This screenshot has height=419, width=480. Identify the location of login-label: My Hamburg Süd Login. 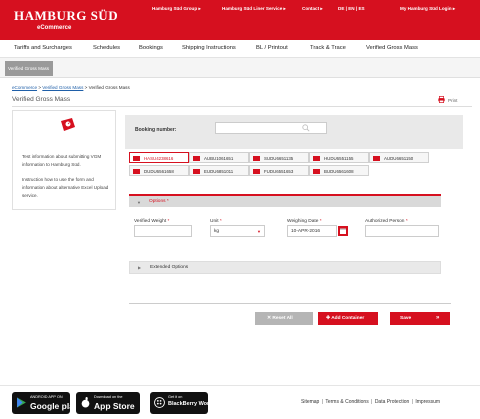
(426, 8).